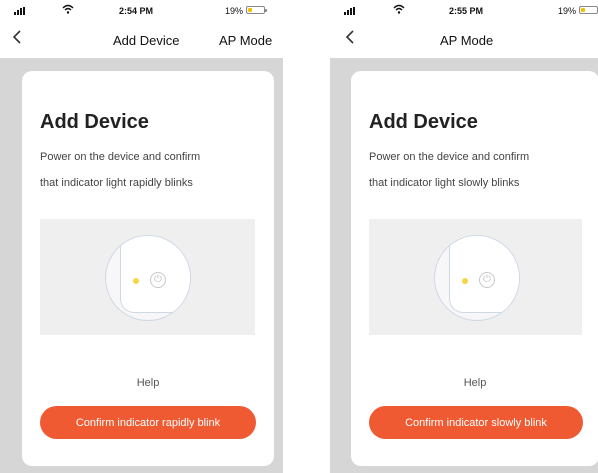 The height and width of the screenshot is (473, 598). What do you see at coordinates (476, 422) in the screenshot?
I see `confirm-indicator-button: Confirm indicator slowly blink` at bounding box center [476, 422].